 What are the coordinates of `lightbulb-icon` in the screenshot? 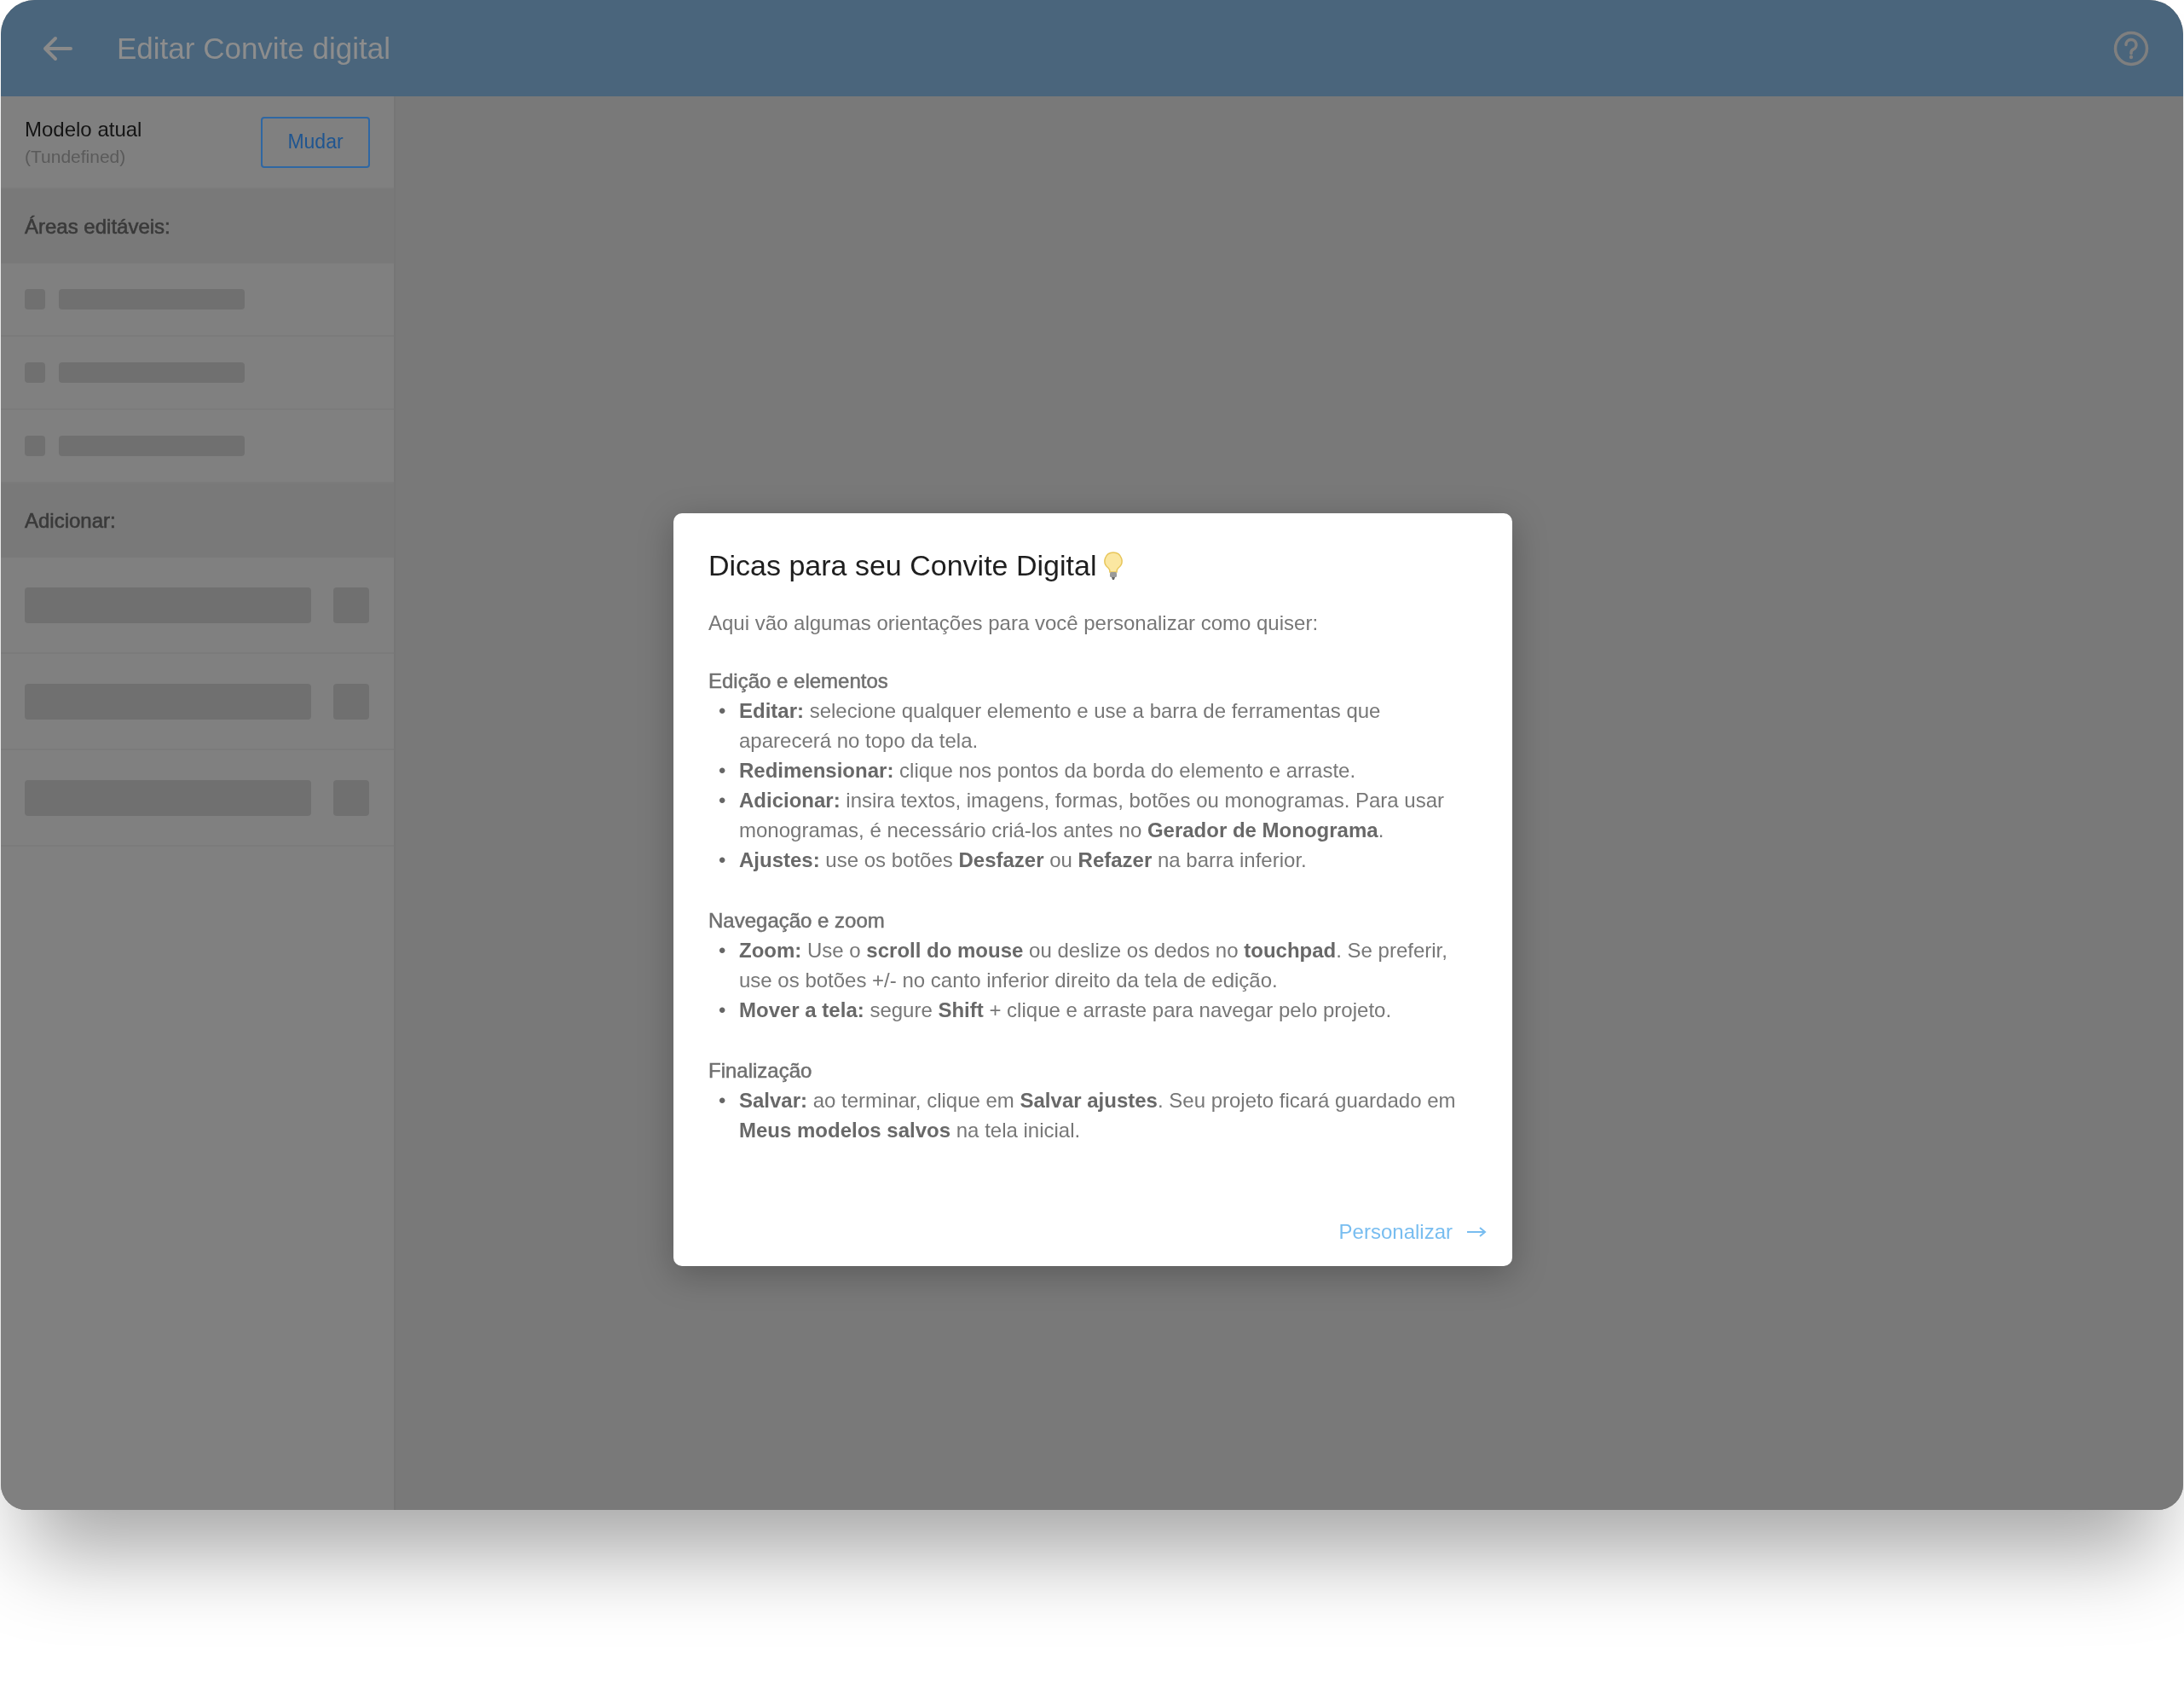 It's located at (1113, 565).